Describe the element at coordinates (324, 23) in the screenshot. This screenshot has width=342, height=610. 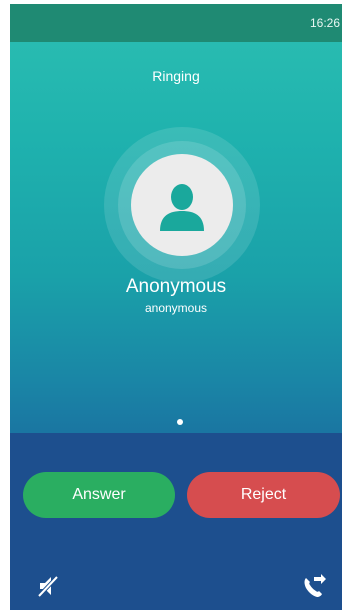
I see `status-time: 16:26` at that location.